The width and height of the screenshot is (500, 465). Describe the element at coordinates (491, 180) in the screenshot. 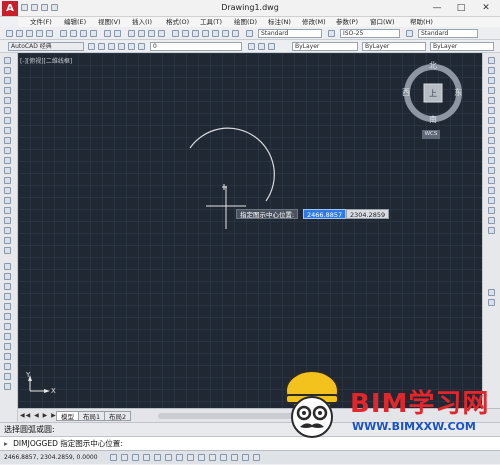

I see `break-icon` at that location.